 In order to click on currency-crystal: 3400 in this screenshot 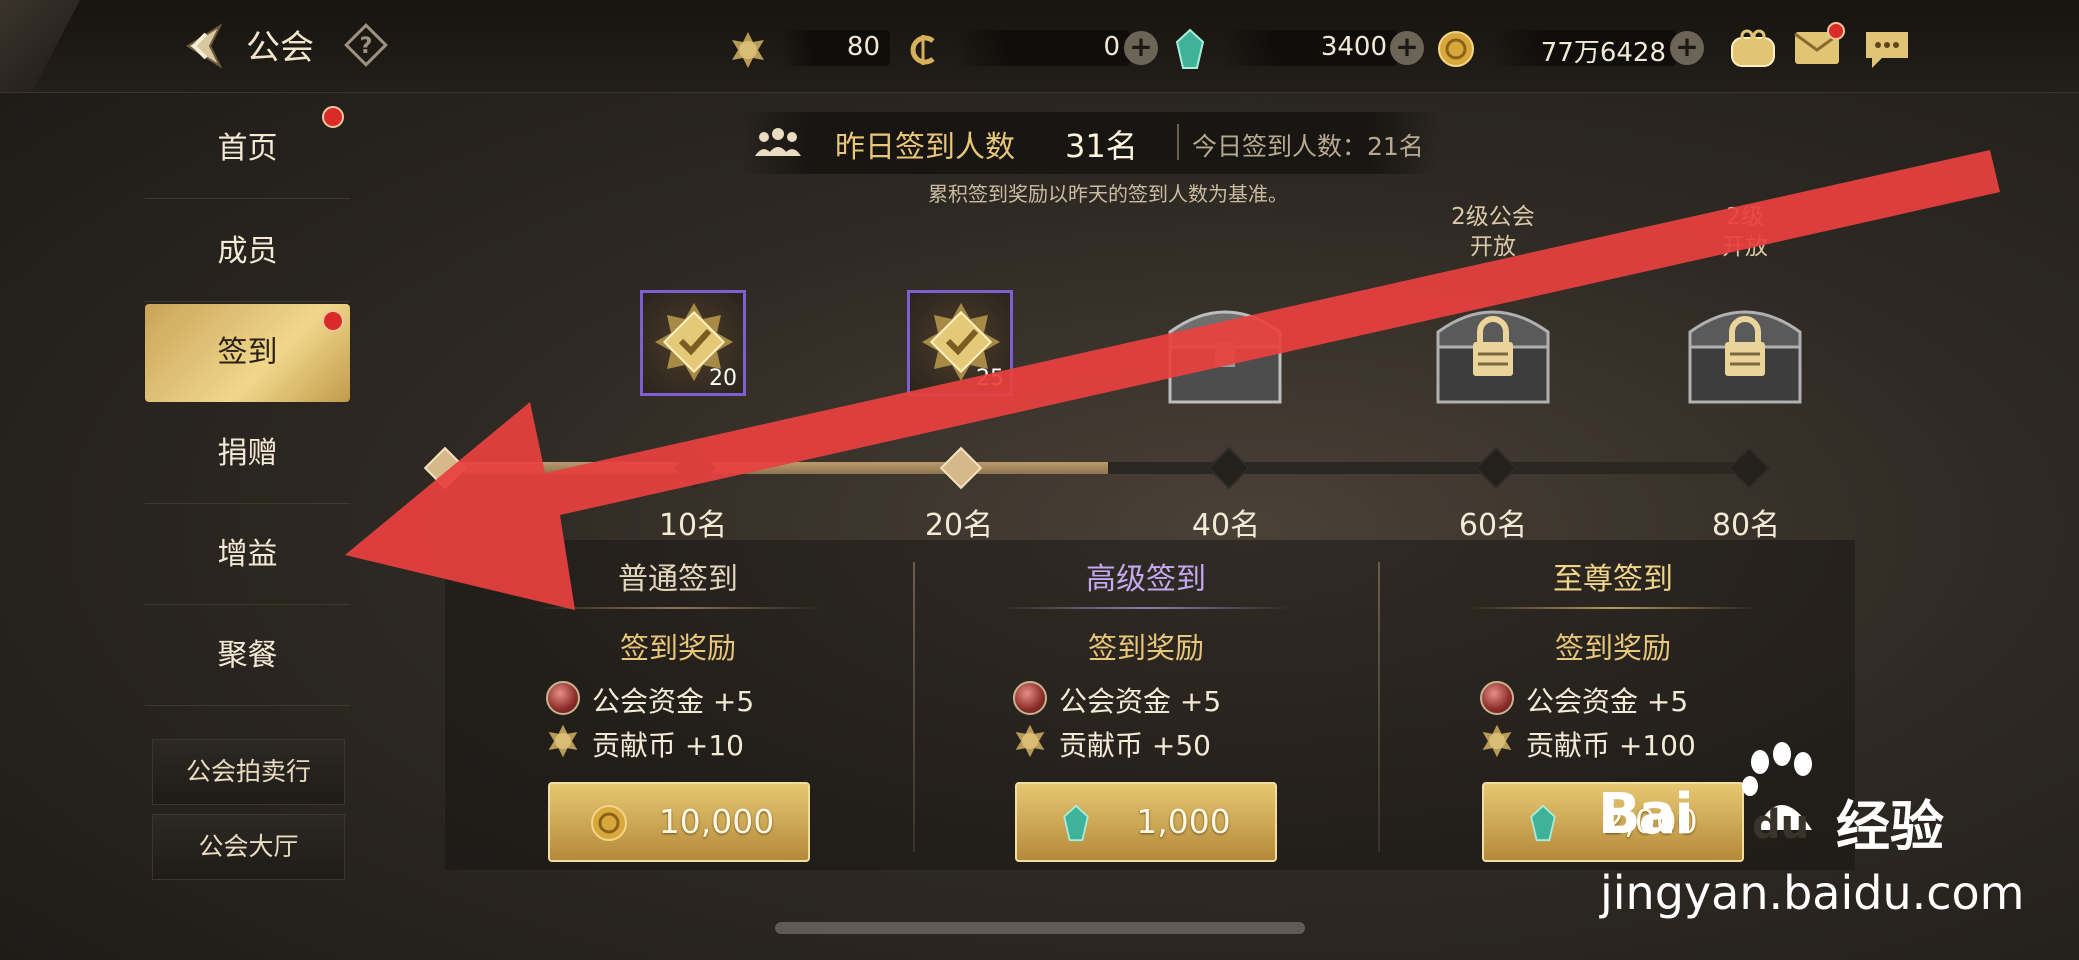, I will do `click(1304, 48)`.